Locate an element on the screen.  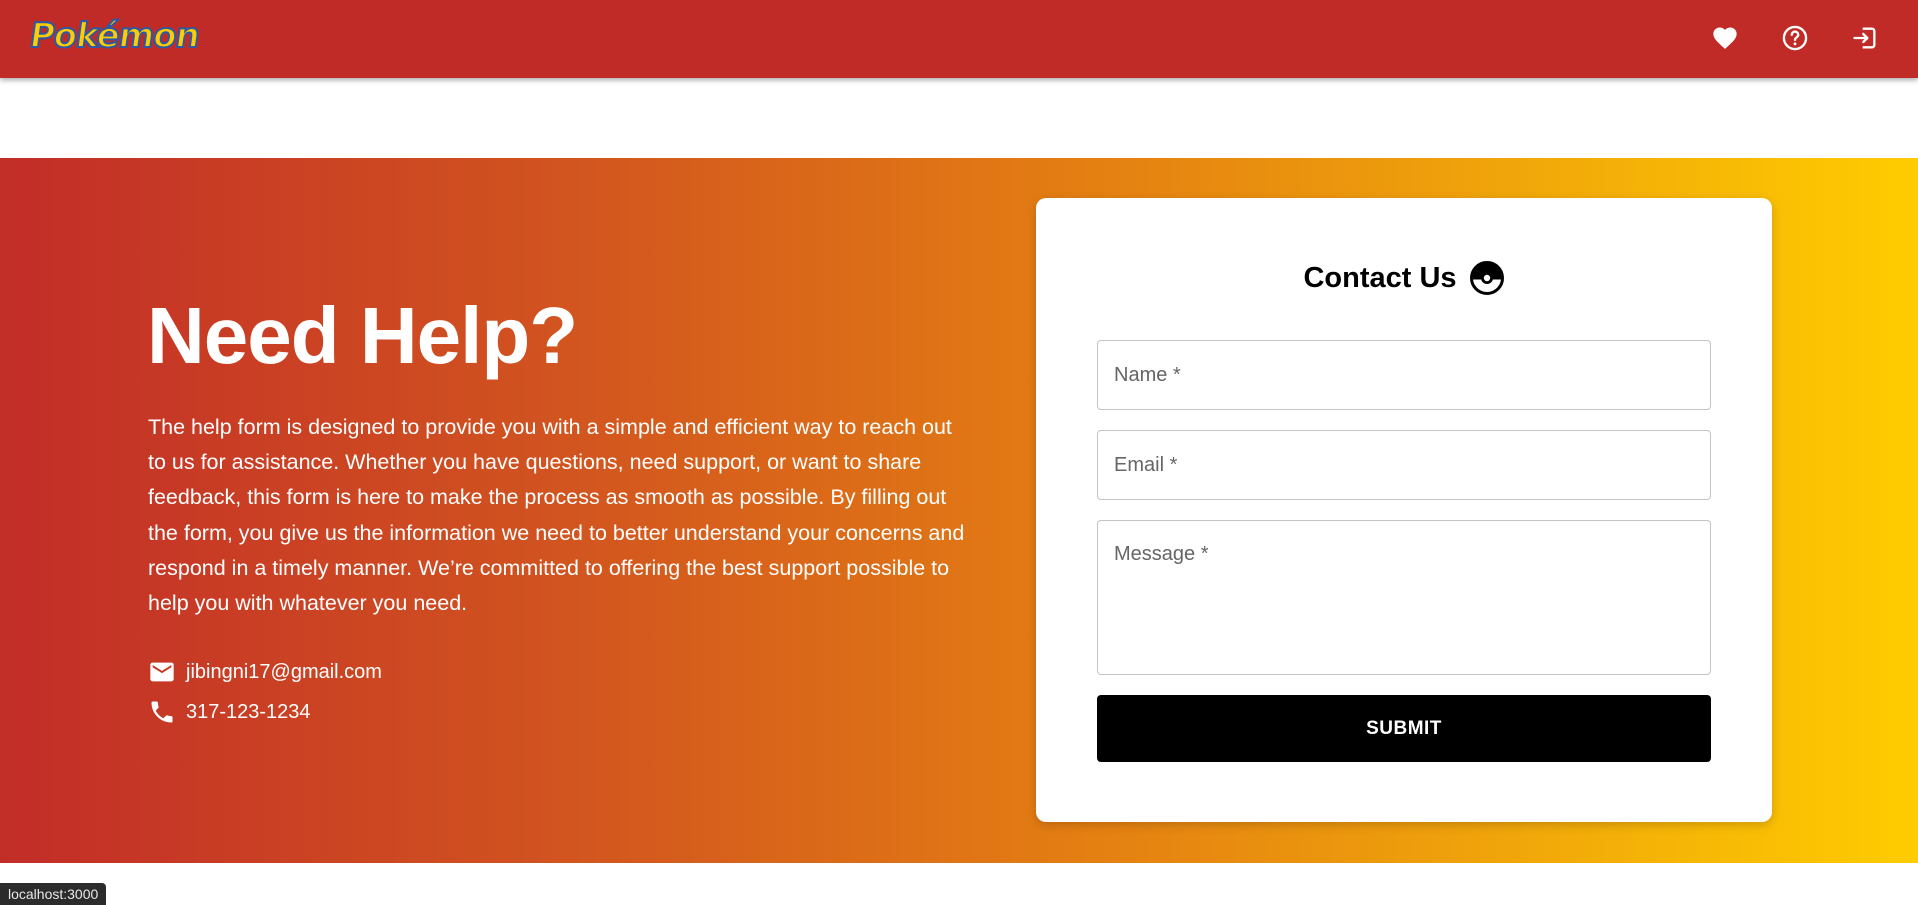
logout-button is located at coordinates (1865, 38).